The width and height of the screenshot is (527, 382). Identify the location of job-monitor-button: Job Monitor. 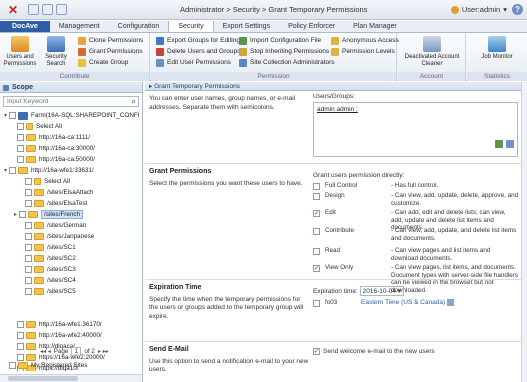
(497, 48).